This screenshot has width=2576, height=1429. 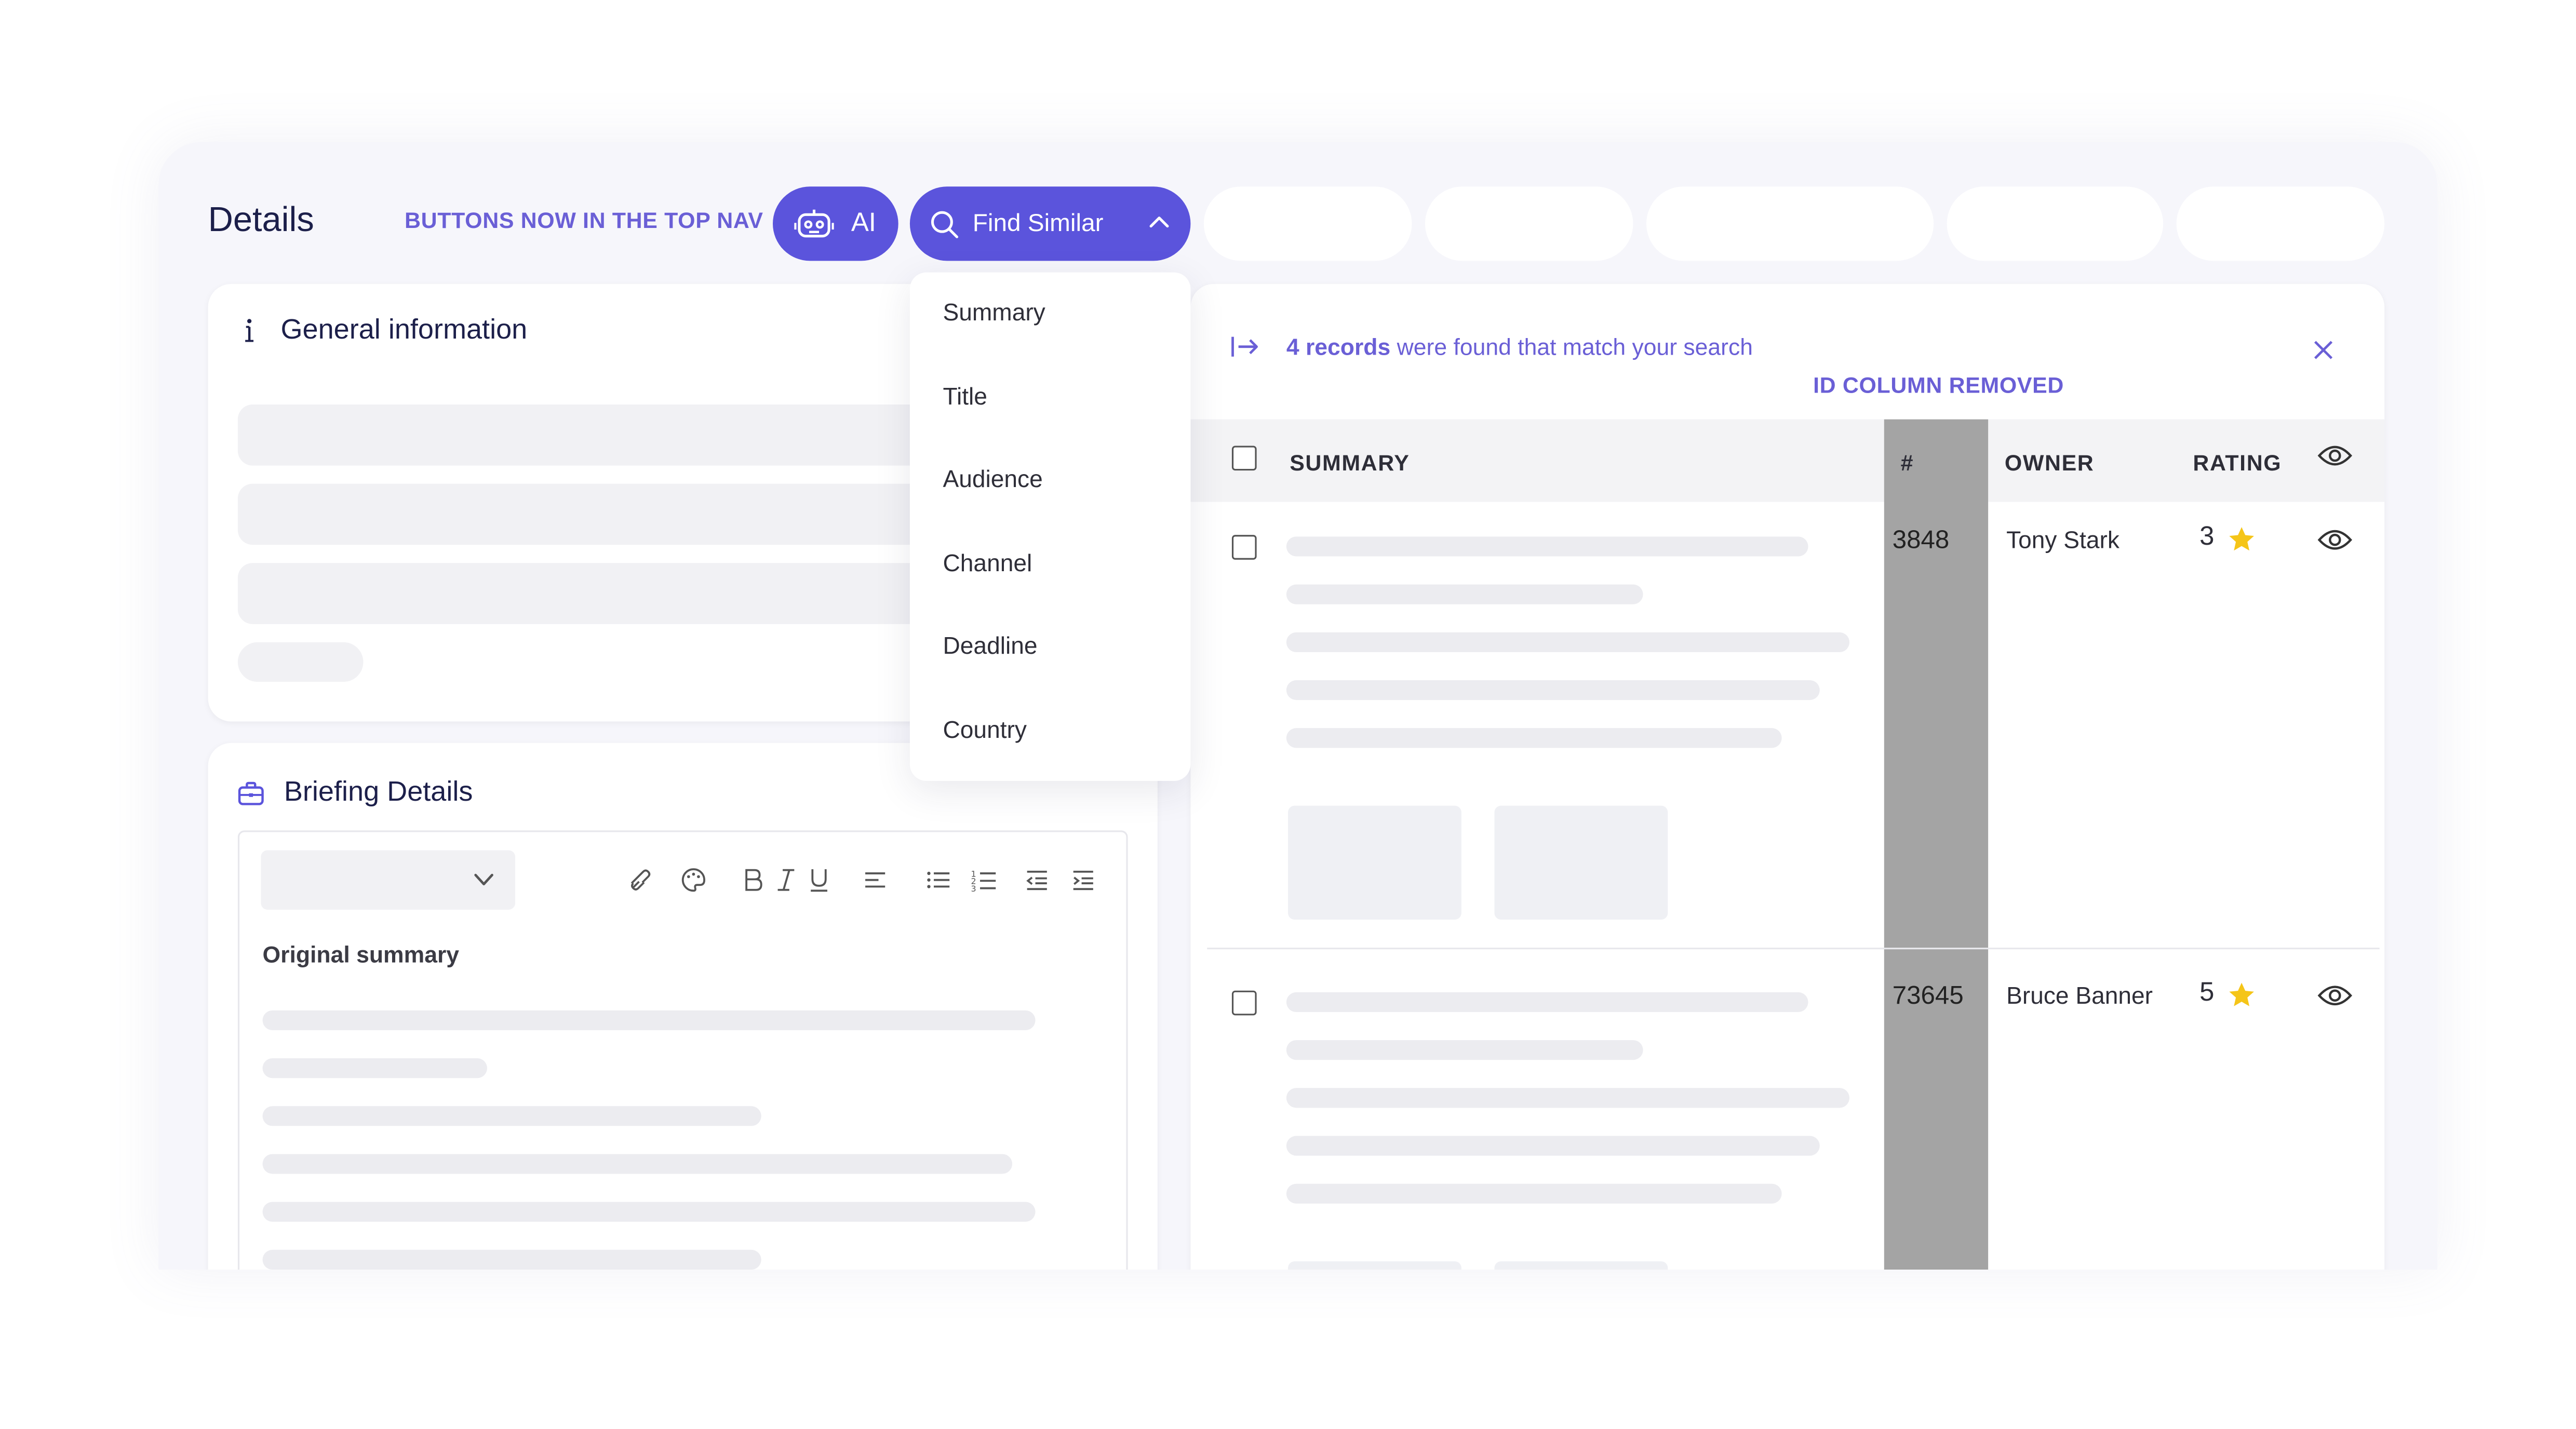 What do you see at coordinates (1244, 458) in the screenshot?
I see `select-all-checkbox` at bounding box center [1244, 458].